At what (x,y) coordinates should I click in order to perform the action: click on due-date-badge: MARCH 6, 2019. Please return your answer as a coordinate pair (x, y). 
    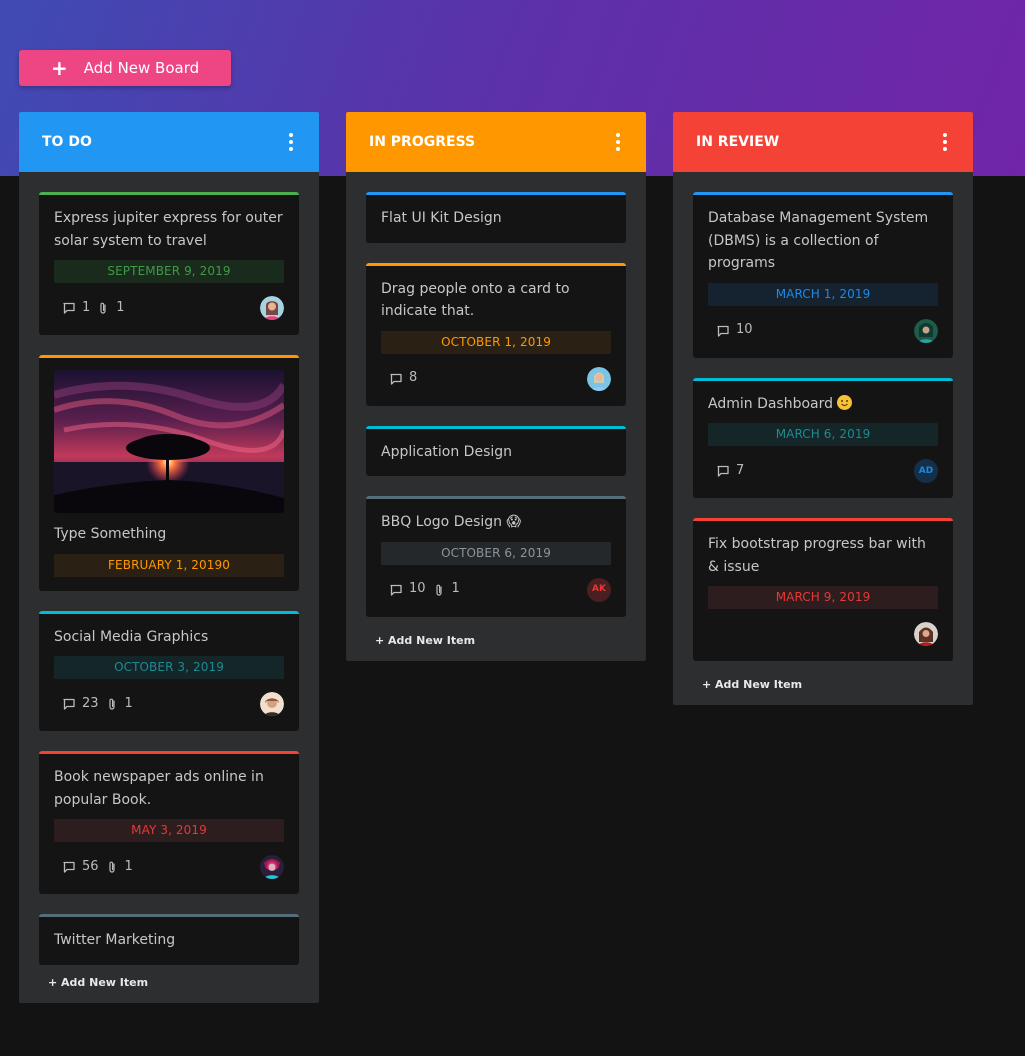
    Looking at the image, I should click on (823, 434).